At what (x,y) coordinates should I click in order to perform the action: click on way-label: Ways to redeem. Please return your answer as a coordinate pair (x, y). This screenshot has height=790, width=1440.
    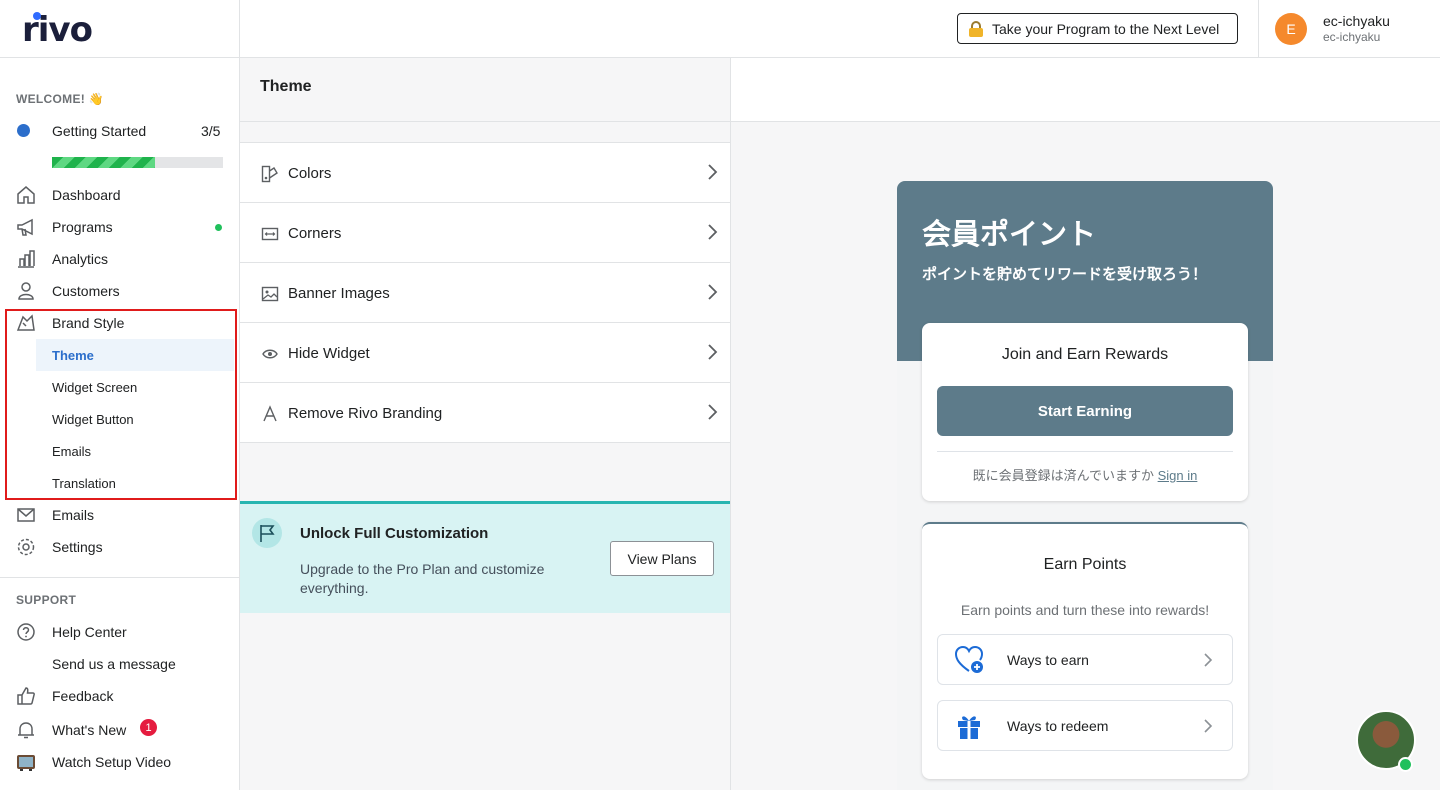
    Looking at the image, I should click on (1058, 726).